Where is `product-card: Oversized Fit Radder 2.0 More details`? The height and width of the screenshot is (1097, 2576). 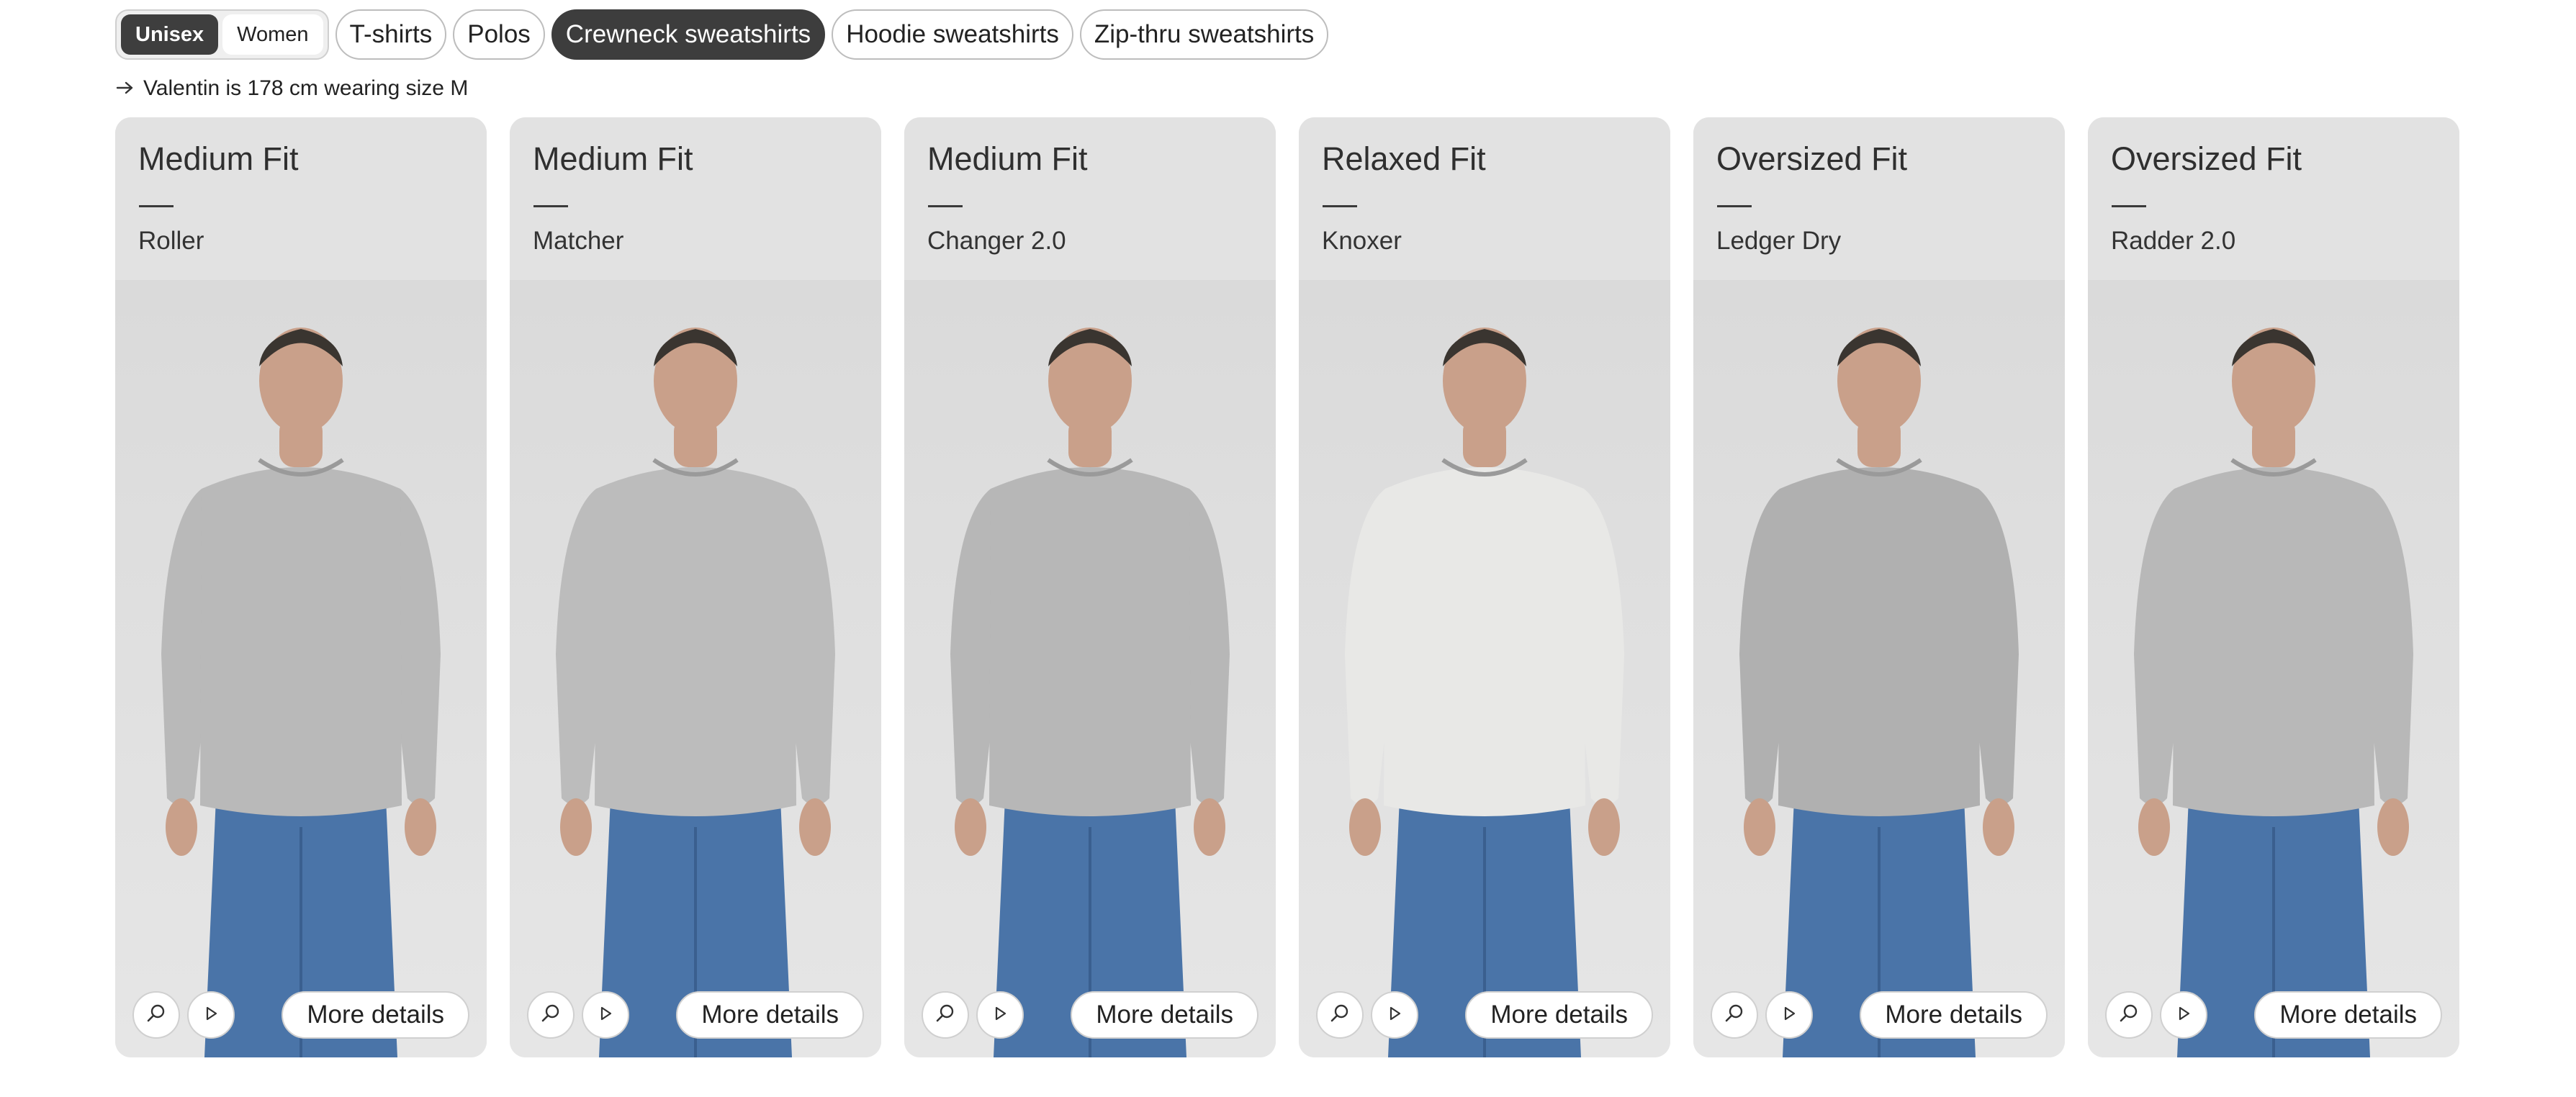 product-card: Oversized Fit Radder 2.0 More details is located at coordinates (2273, 587).